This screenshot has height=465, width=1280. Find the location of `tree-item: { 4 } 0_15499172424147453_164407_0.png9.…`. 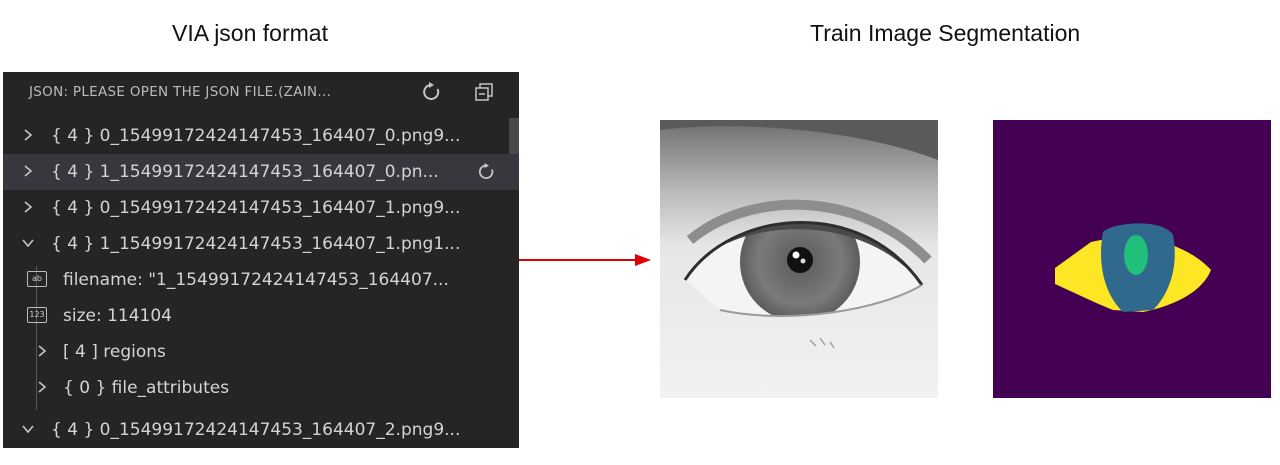

tree-item: { 4 } 0_15499172424147453_164407_0.png9.… is located at coordinates (261, 136).